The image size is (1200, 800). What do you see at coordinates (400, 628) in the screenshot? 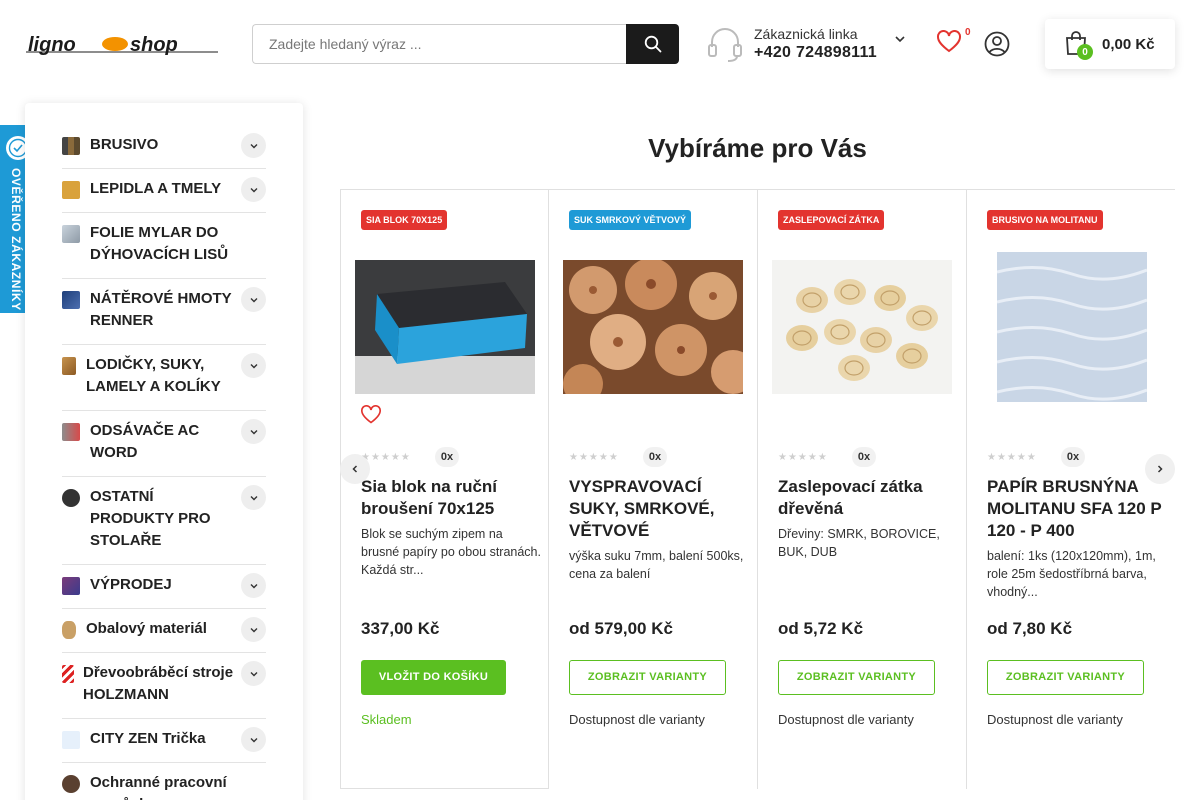
I see `product-price: 337,00 Kč` at bounding box center [400, 628].